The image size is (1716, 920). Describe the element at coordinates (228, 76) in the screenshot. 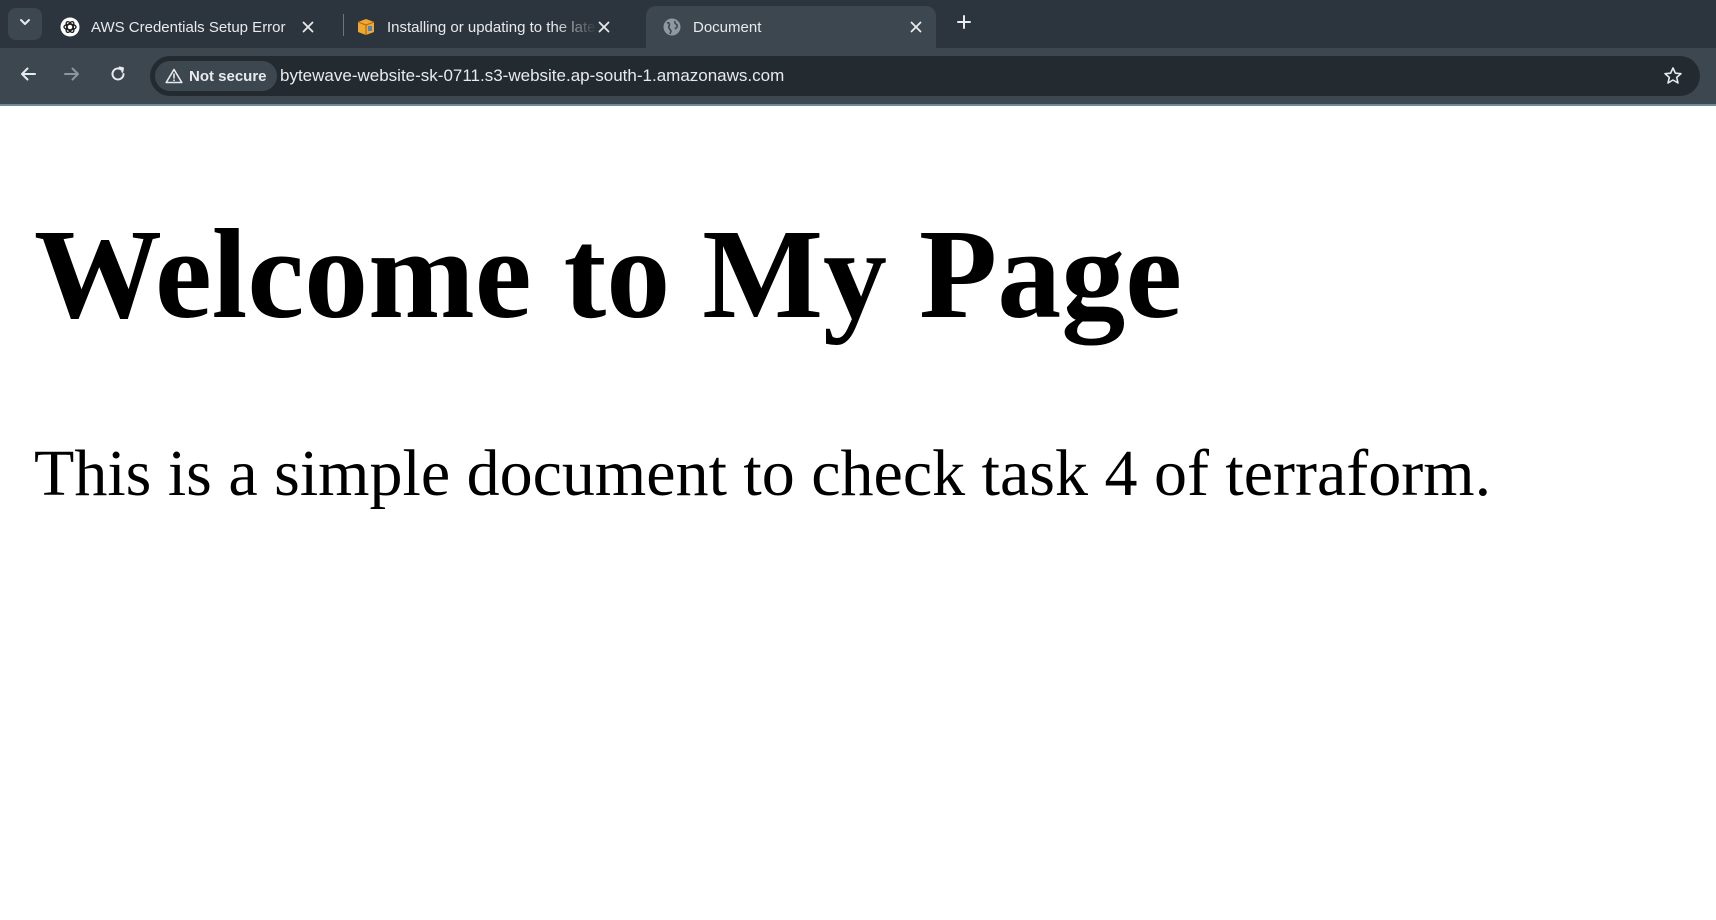

I see `security-status-label: Not secure` at that location.